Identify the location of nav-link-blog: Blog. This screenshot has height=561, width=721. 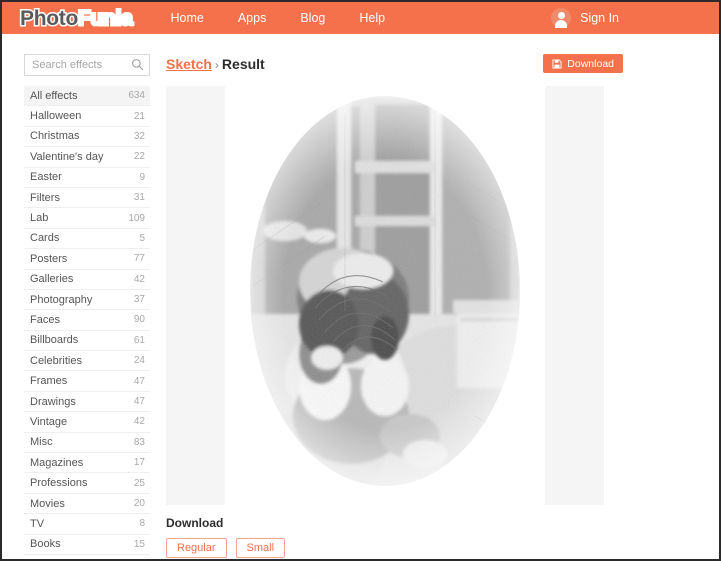
(312, 18).